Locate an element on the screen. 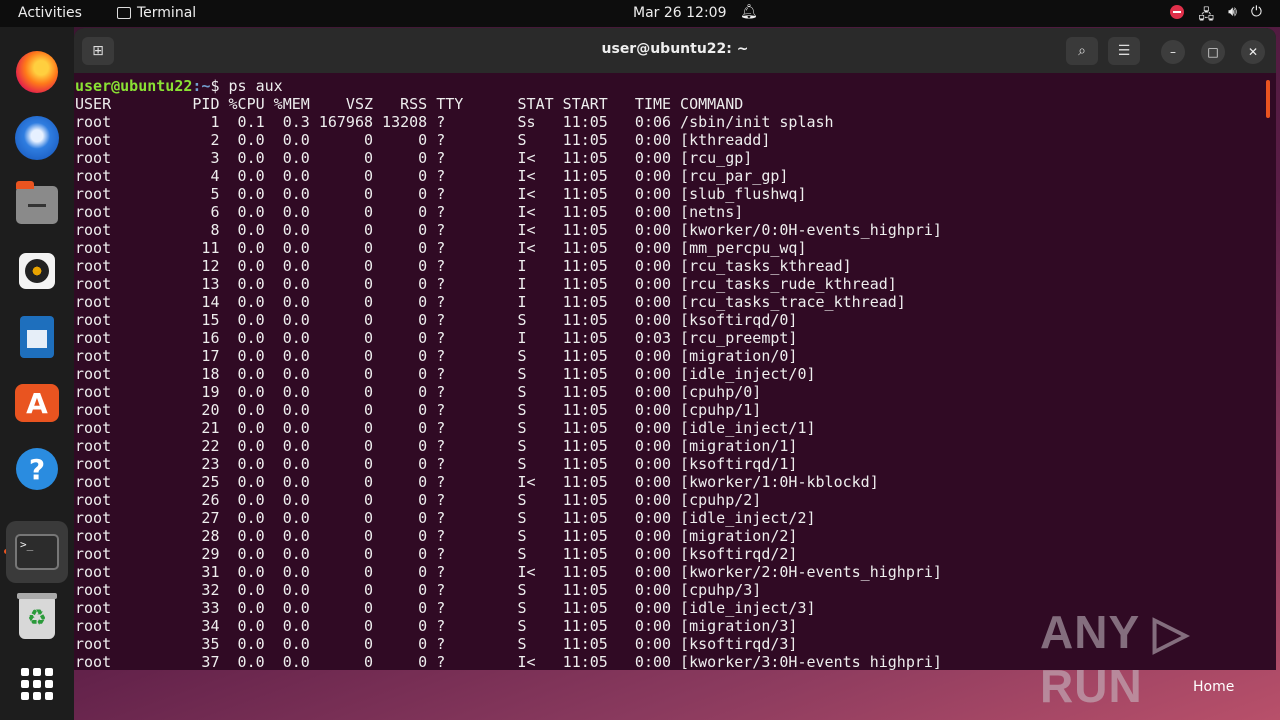 This screenshot has height=720, width=1280. red-status-icon is located at coordinates (1177, 12).